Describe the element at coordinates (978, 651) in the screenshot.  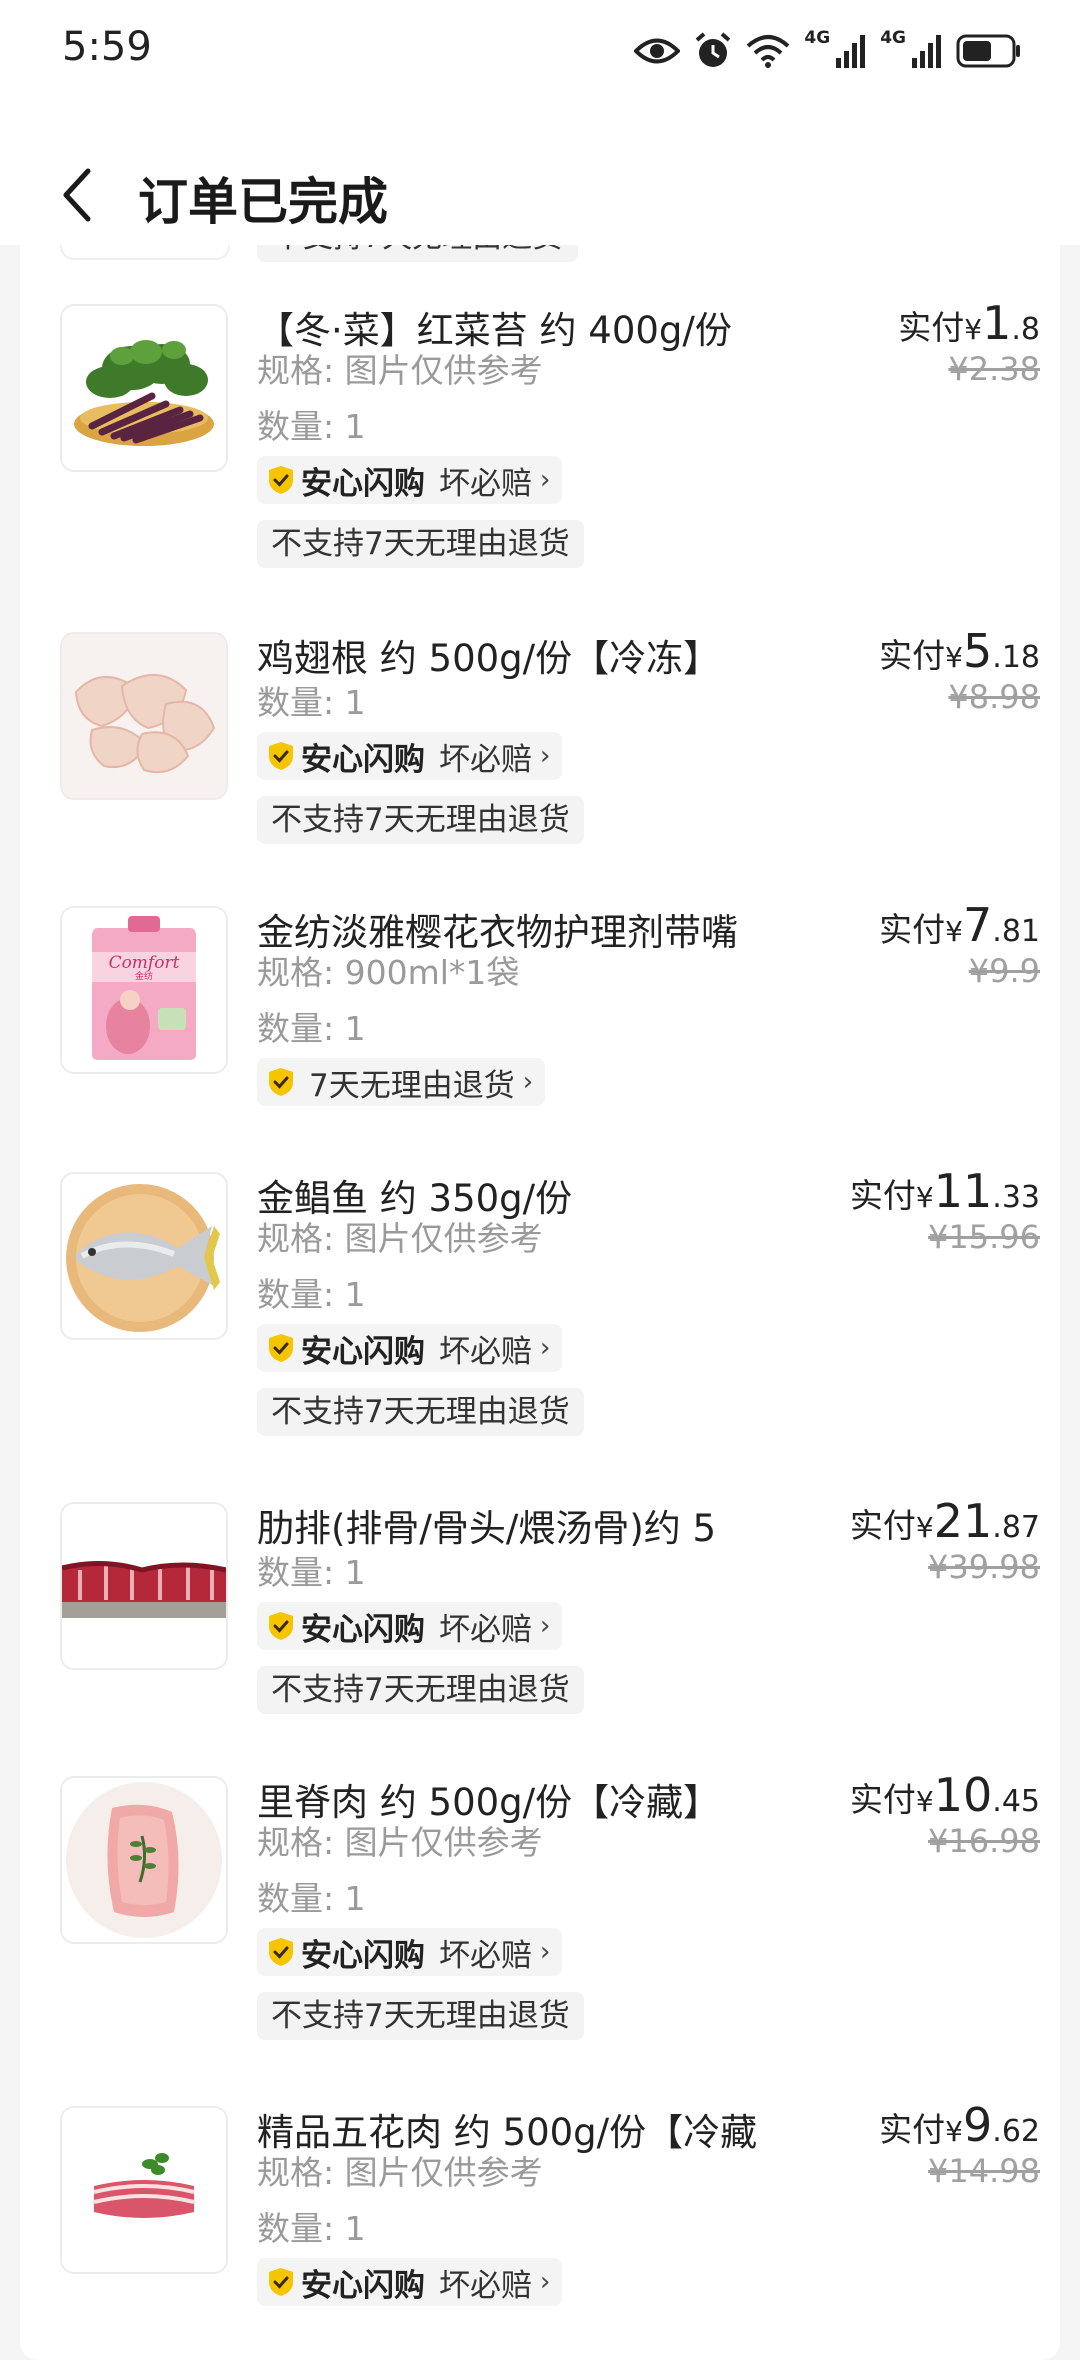
I see `price-integer: 5` at that location.